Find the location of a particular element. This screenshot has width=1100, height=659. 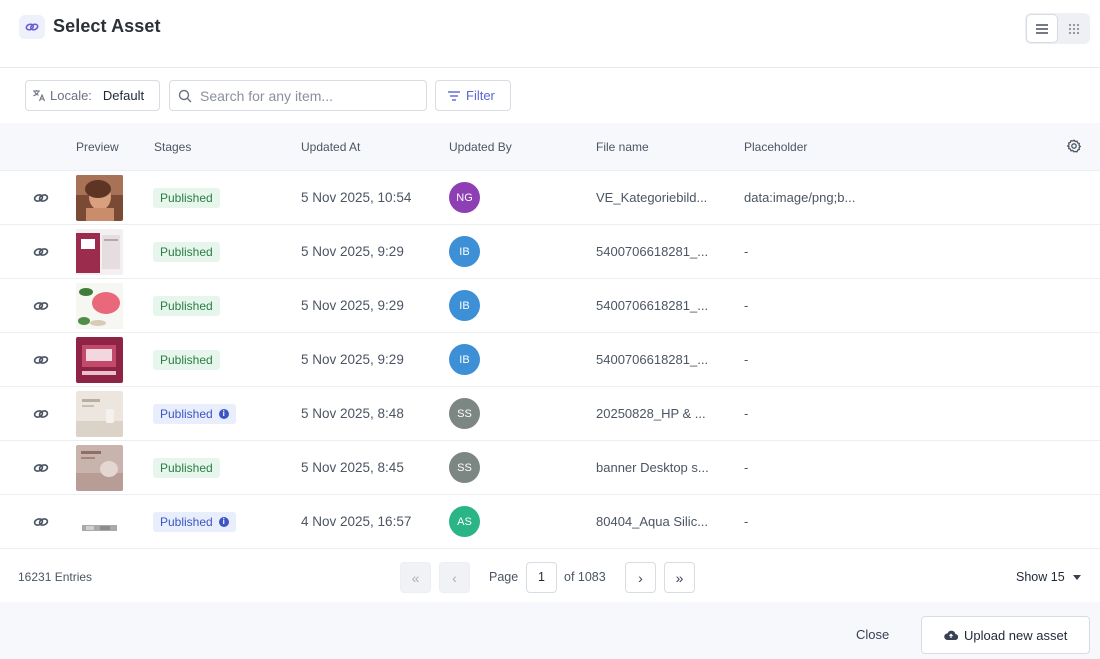

page-label: Page is located at coordinates (504, 577).